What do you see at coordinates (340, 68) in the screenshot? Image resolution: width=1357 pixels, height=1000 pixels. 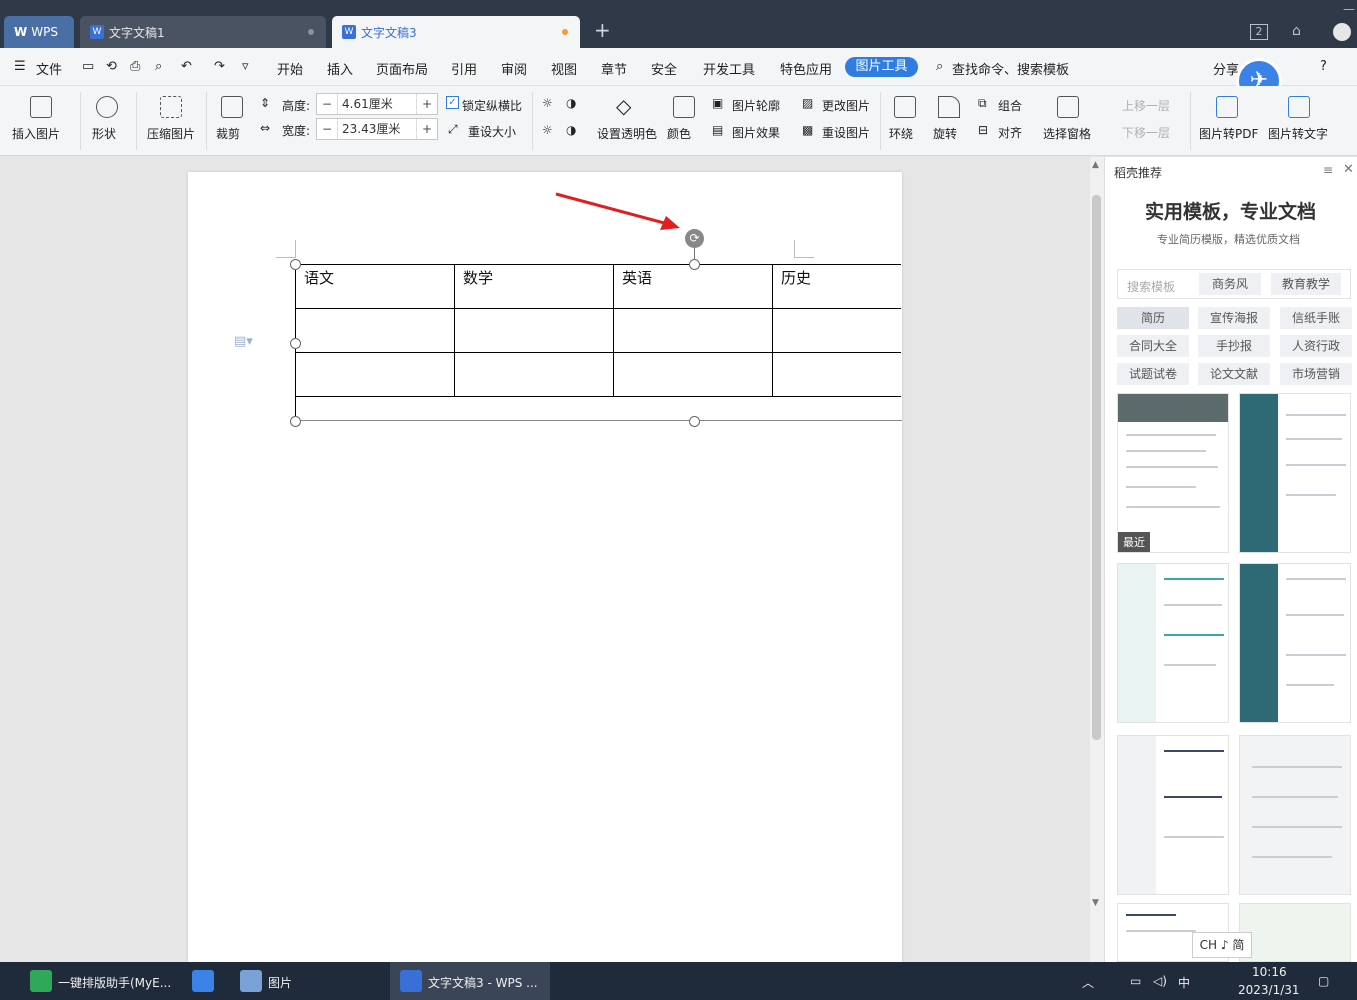 I see `menu-insert: 插入` at bounding box center [340, 68].